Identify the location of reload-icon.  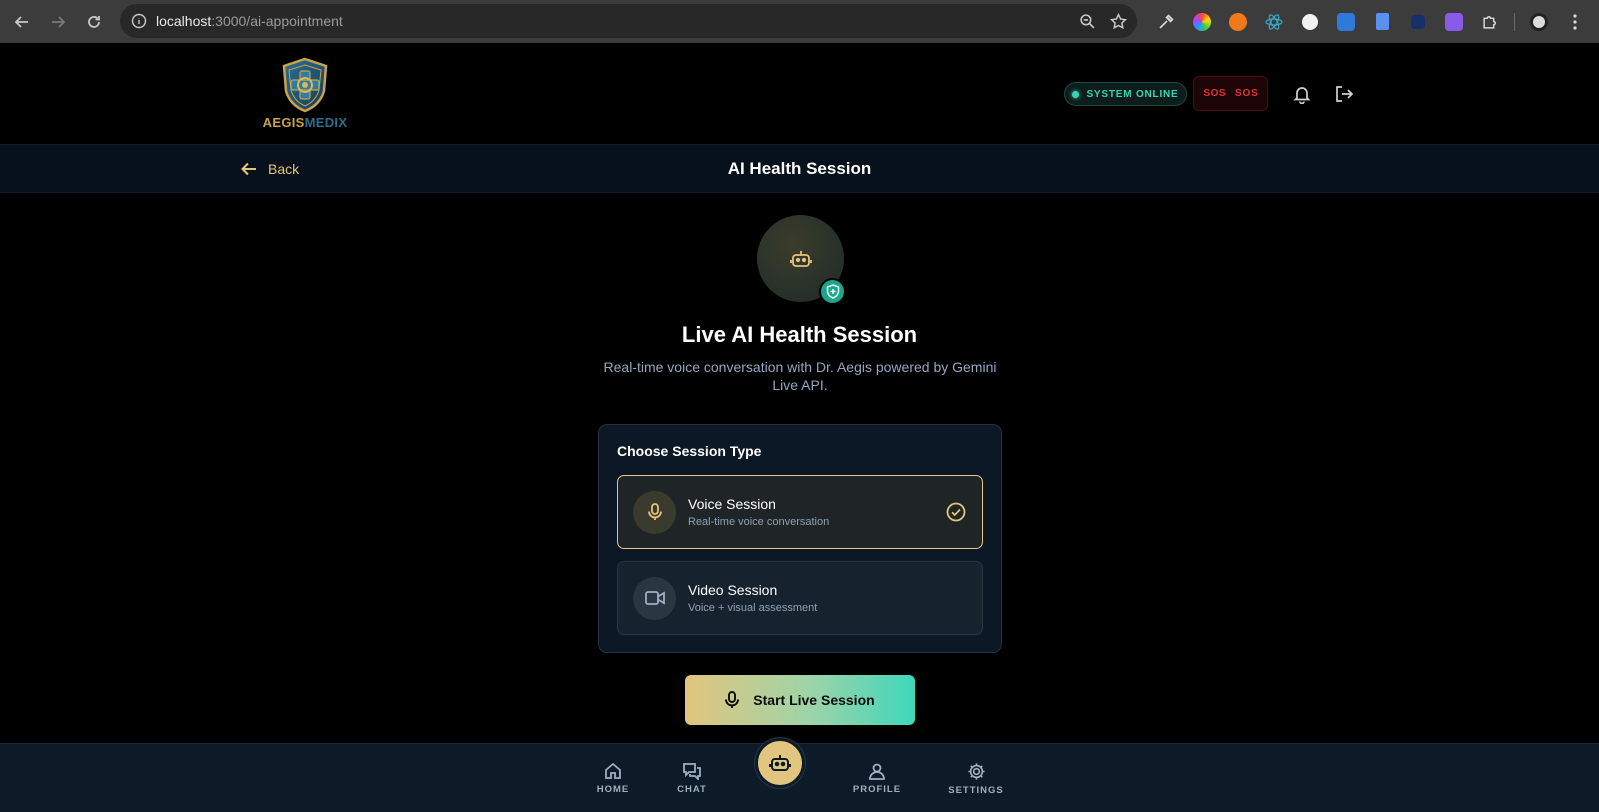
(94, 21).